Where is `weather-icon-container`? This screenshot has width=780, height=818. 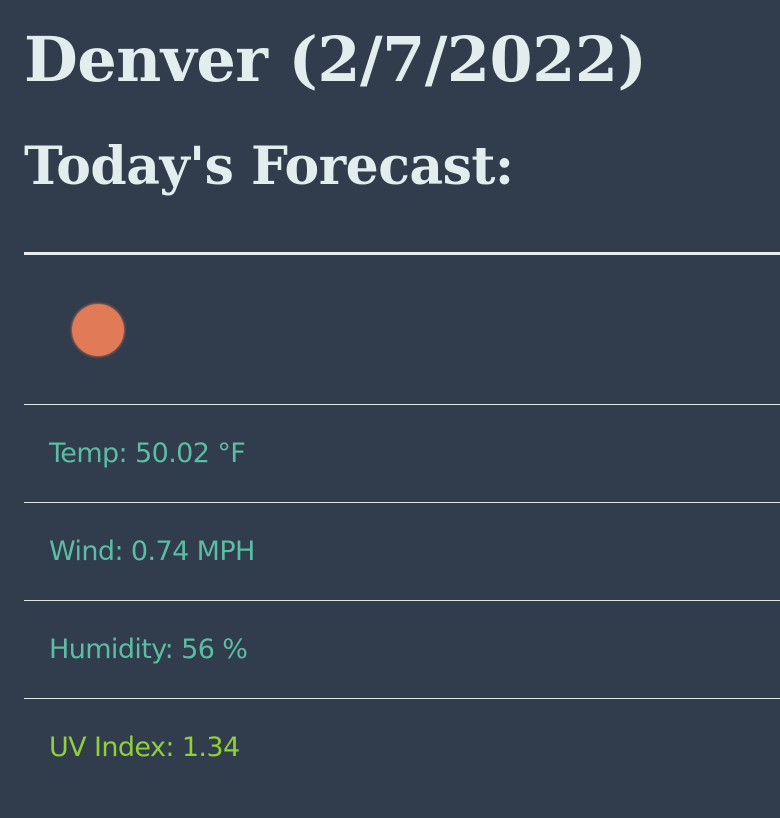 weather-icon-container is located at coordinates (98, 330).